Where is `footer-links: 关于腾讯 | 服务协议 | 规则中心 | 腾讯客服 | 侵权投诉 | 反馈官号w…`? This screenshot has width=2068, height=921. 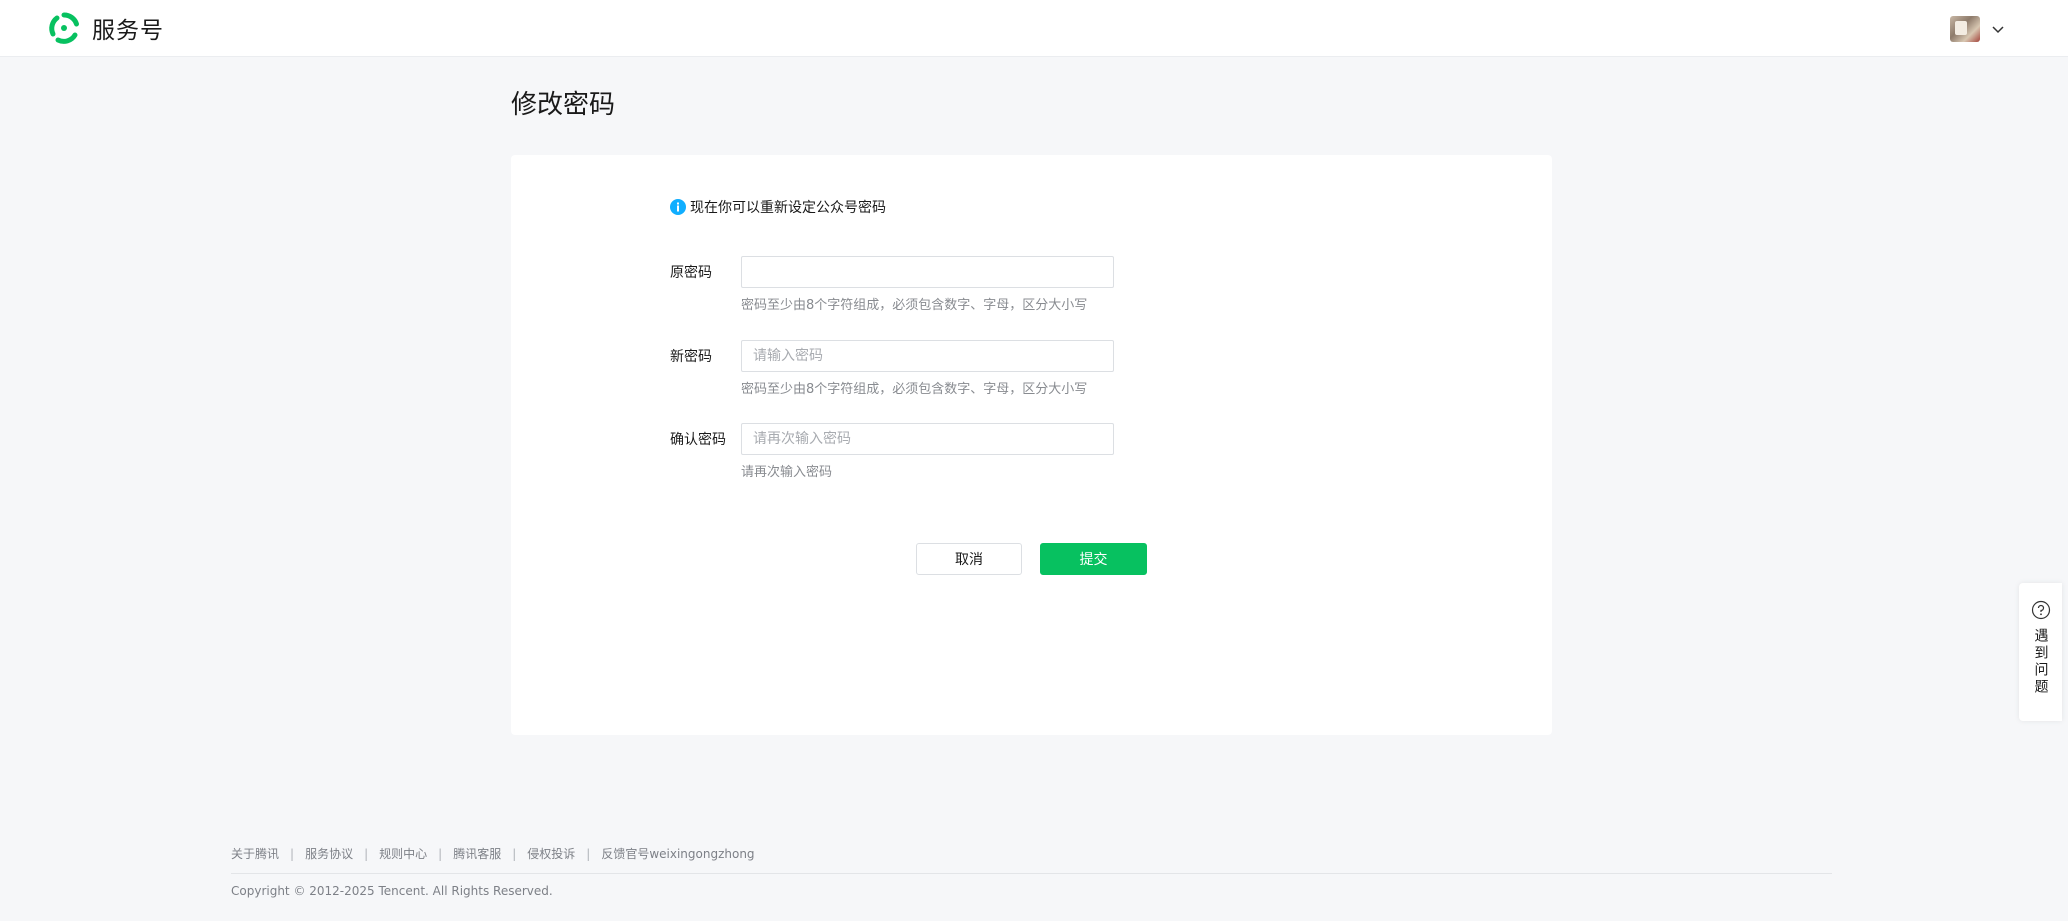 footer-links: 关于腾讯 | 服务协议 | 规则中心 | 腾讯客服 | 侵权投诉 | 反馈官号w… is located at coordinates (493, 853).